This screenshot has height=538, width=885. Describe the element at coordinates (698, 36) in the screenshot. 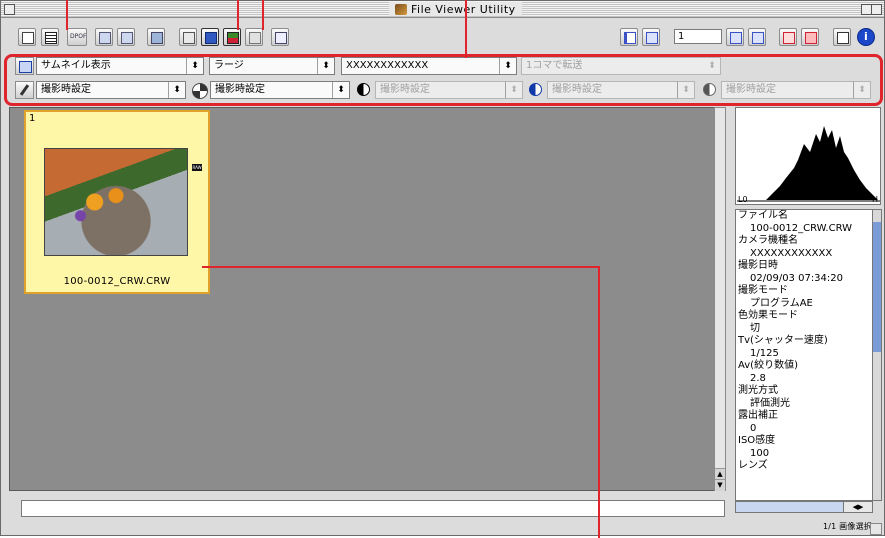

I see `page-number-field: 1` at that location.